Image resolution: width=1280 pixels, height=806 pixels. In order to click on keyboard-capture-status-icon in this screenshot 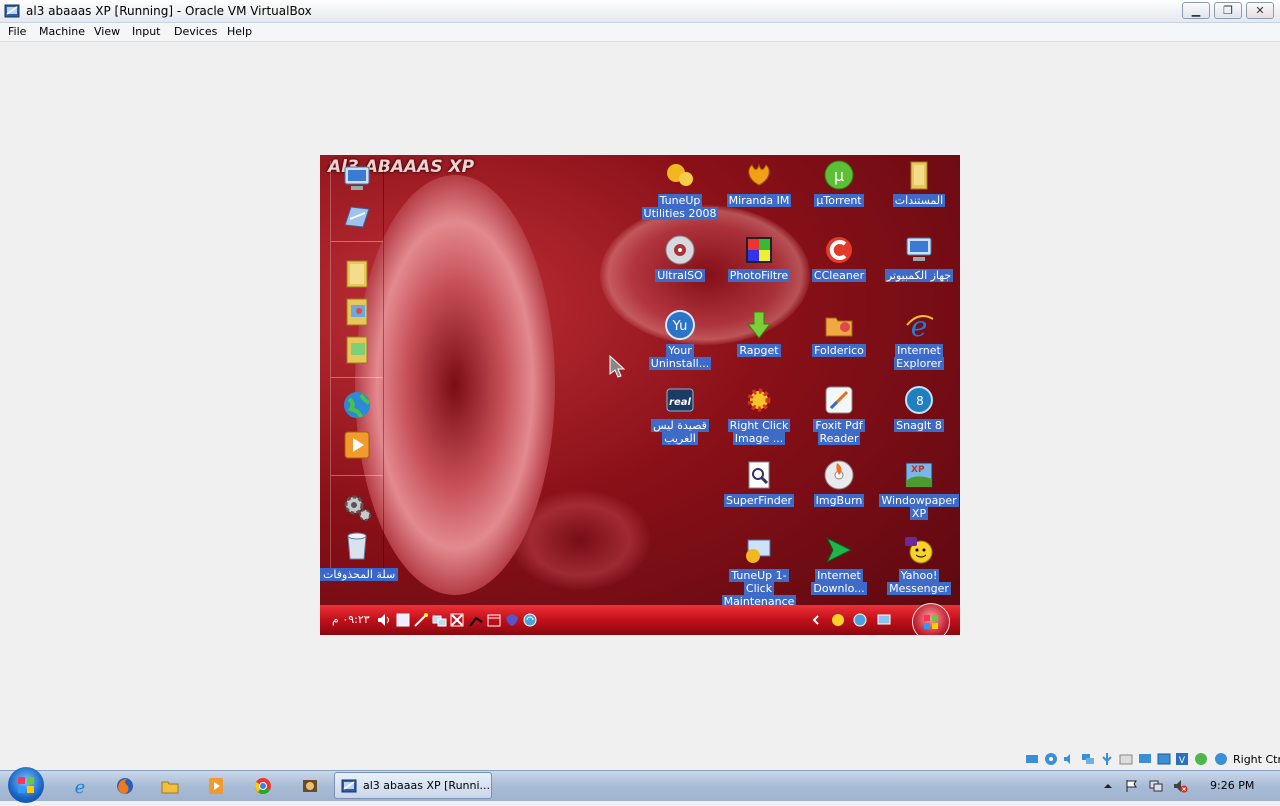, I will do `click(1221, 759)`.